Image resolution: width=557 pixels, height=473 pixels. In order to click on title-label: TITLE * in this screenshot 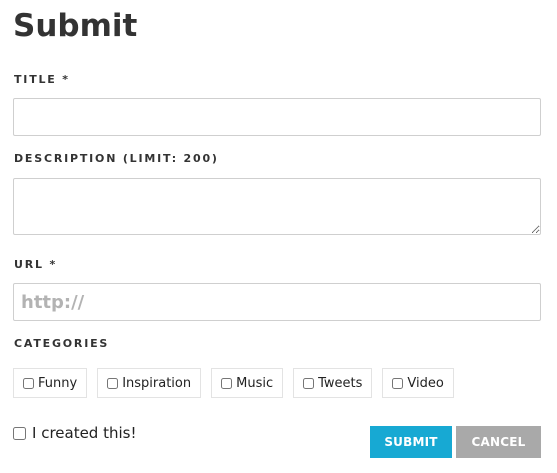, I will do `click(42, 79)`.